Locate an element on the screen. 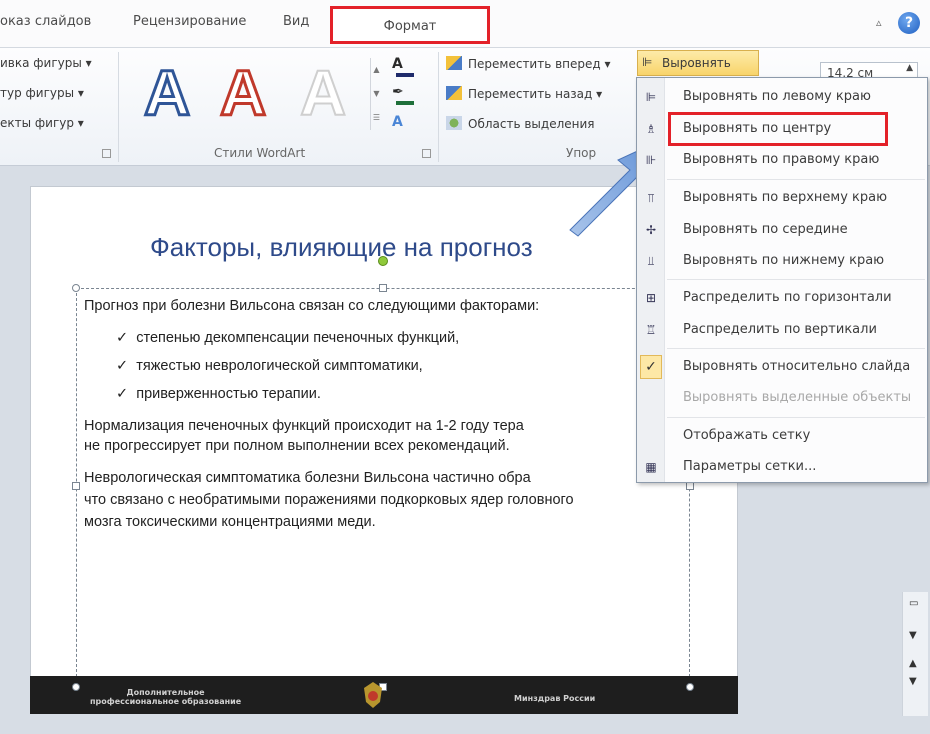  text-fill-icon: A is located at coordinates (397, 64).